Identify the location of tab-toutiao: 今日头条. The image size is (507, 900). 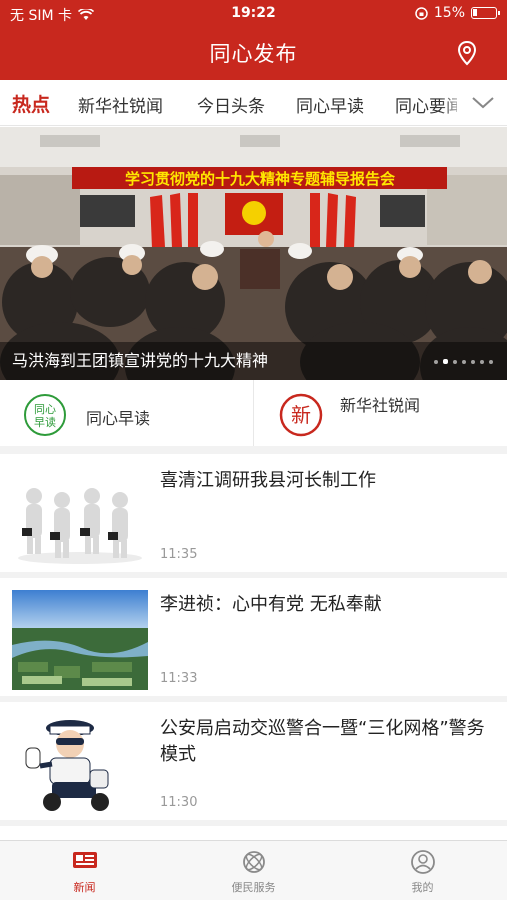
(231, 104).